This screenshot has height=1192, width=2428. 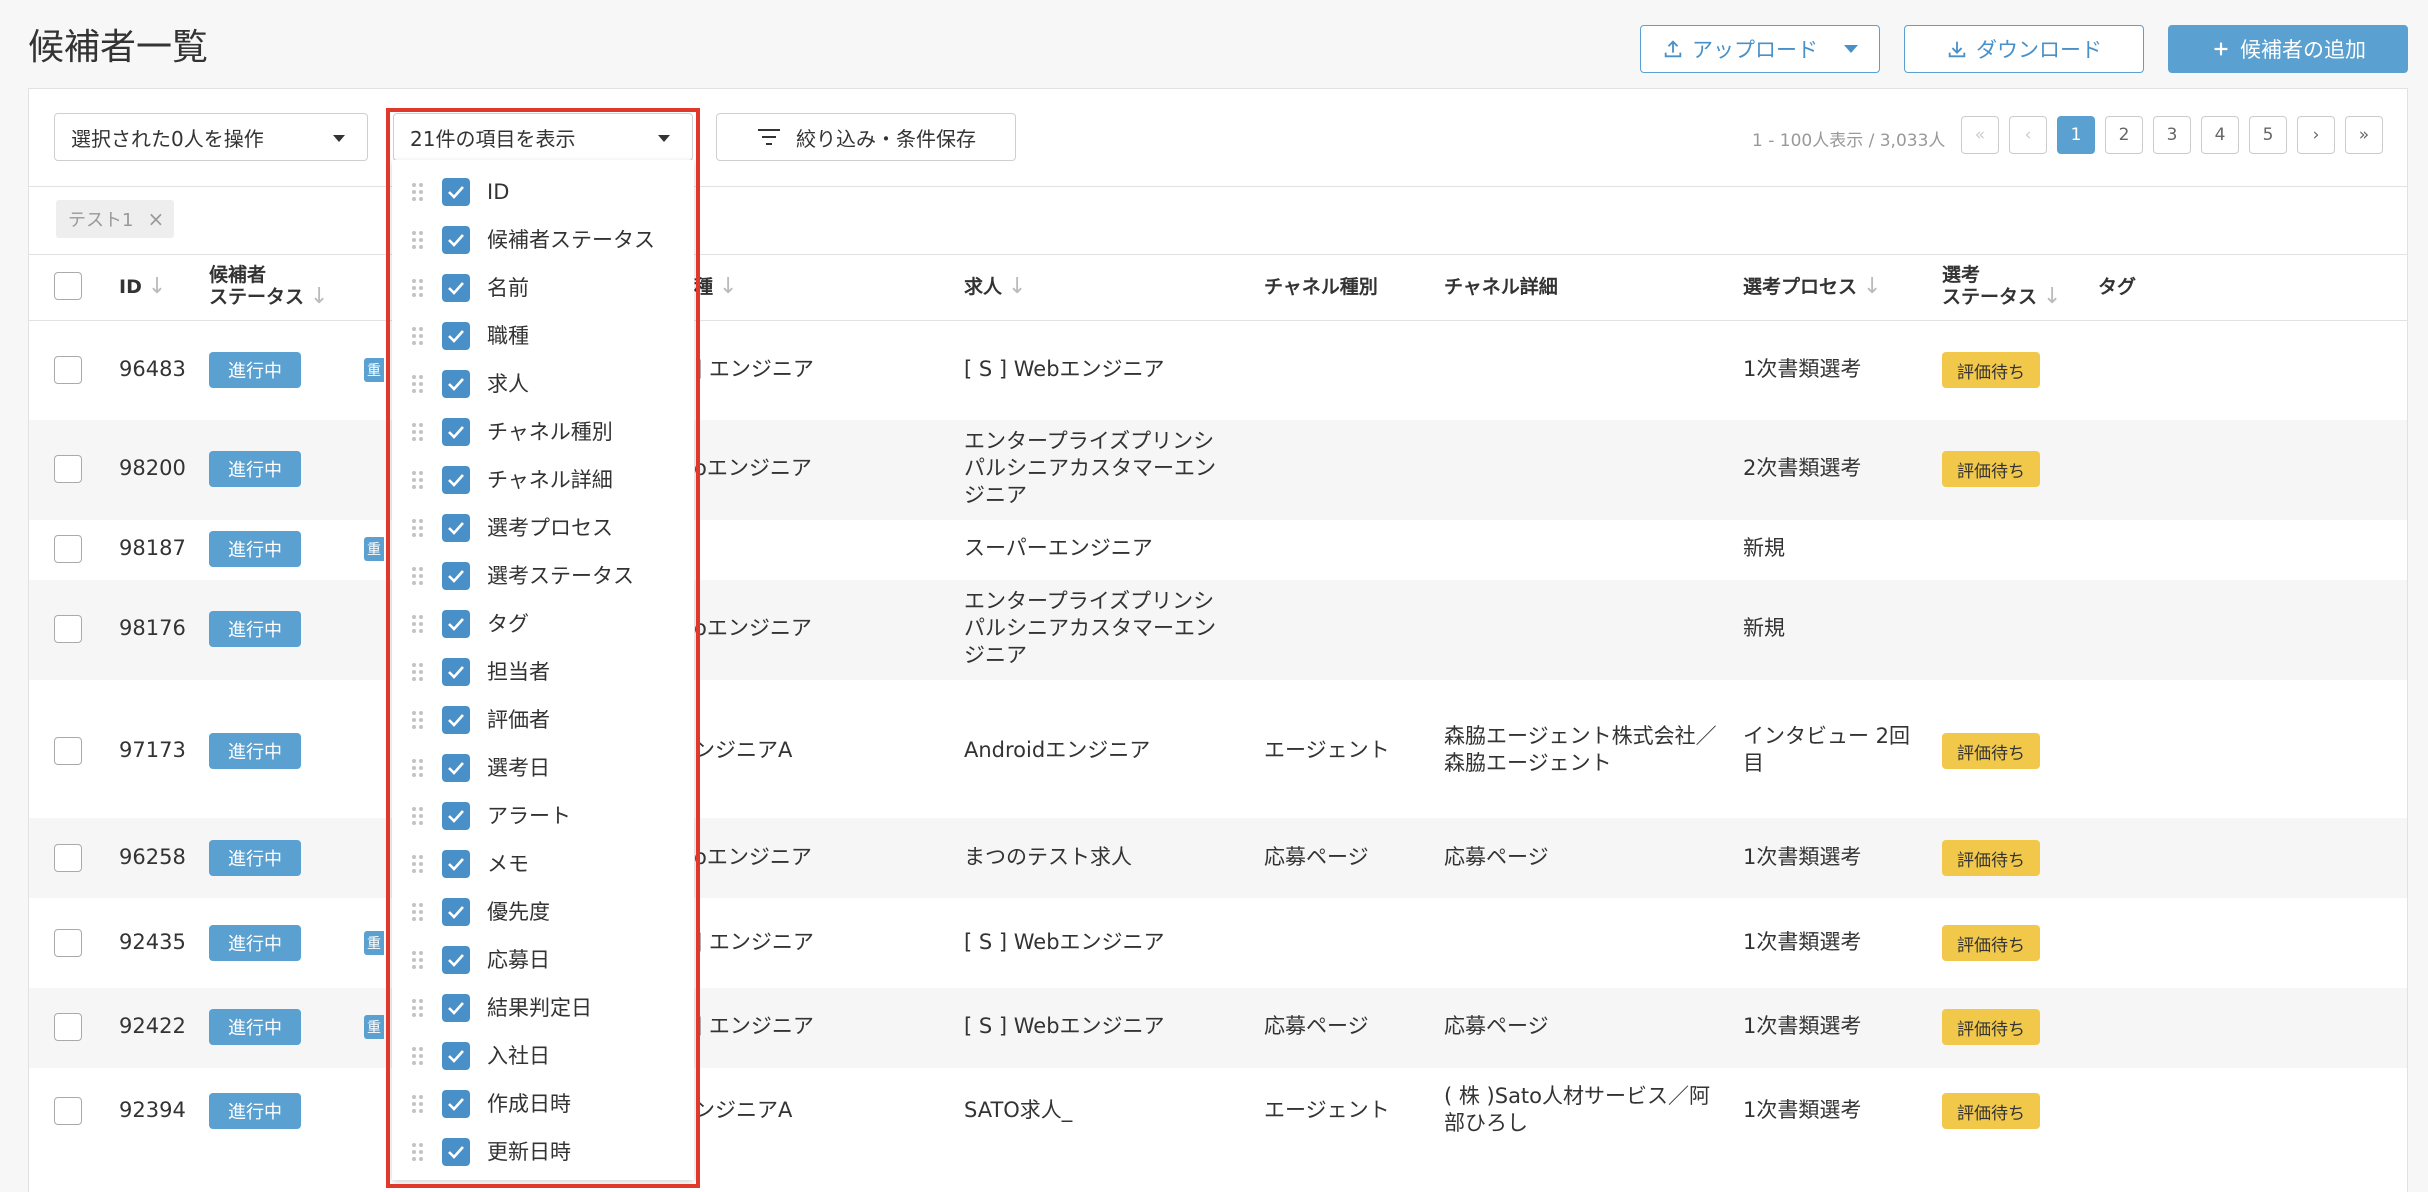 What do you see at coordinates (2117, 287) in the screenshot?
I see `th-tag: タグ` at bounding box center [2117, 287].